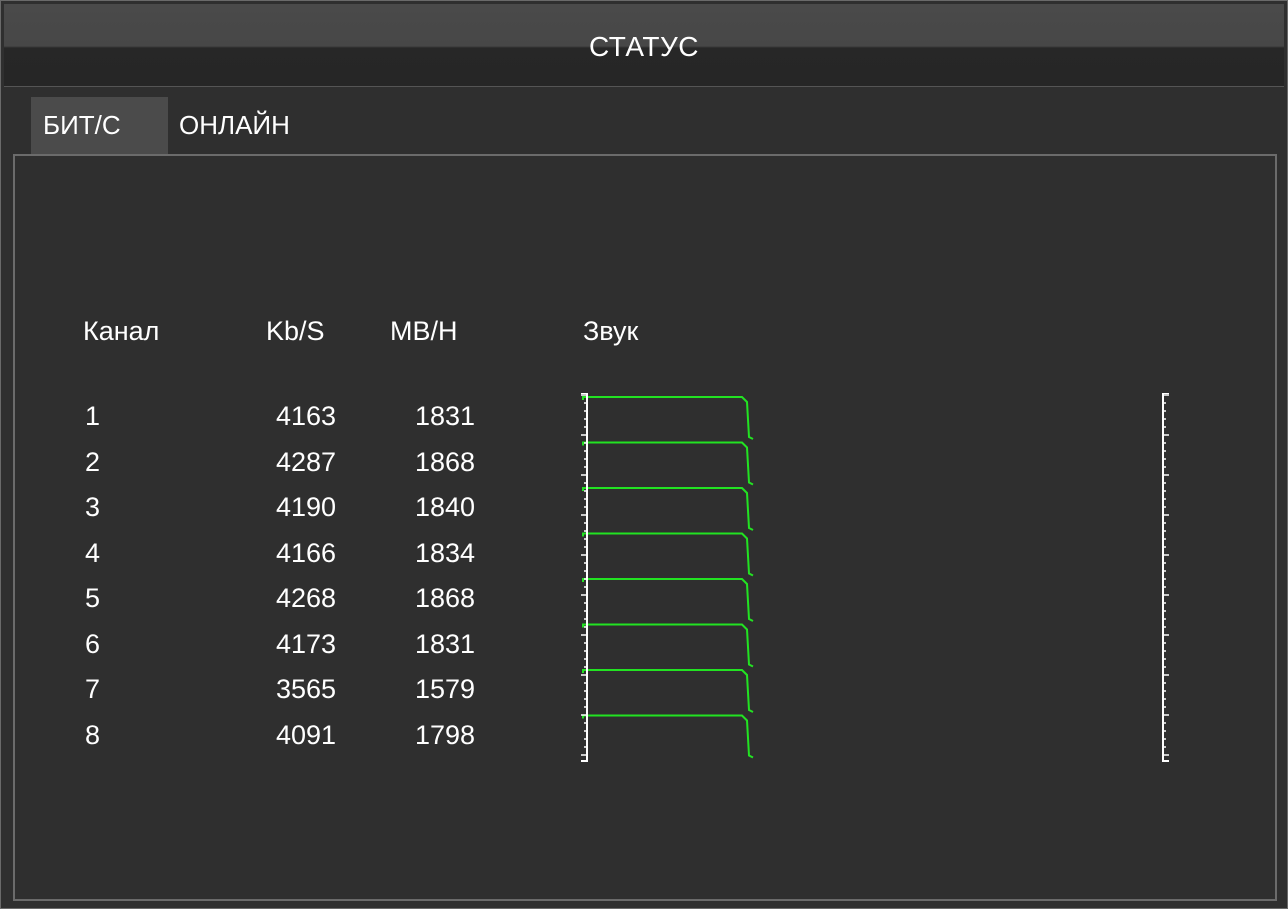  Describe the element at coordinates (1165, 577) in the screenshot. I see `audio-scale-right` at that location.